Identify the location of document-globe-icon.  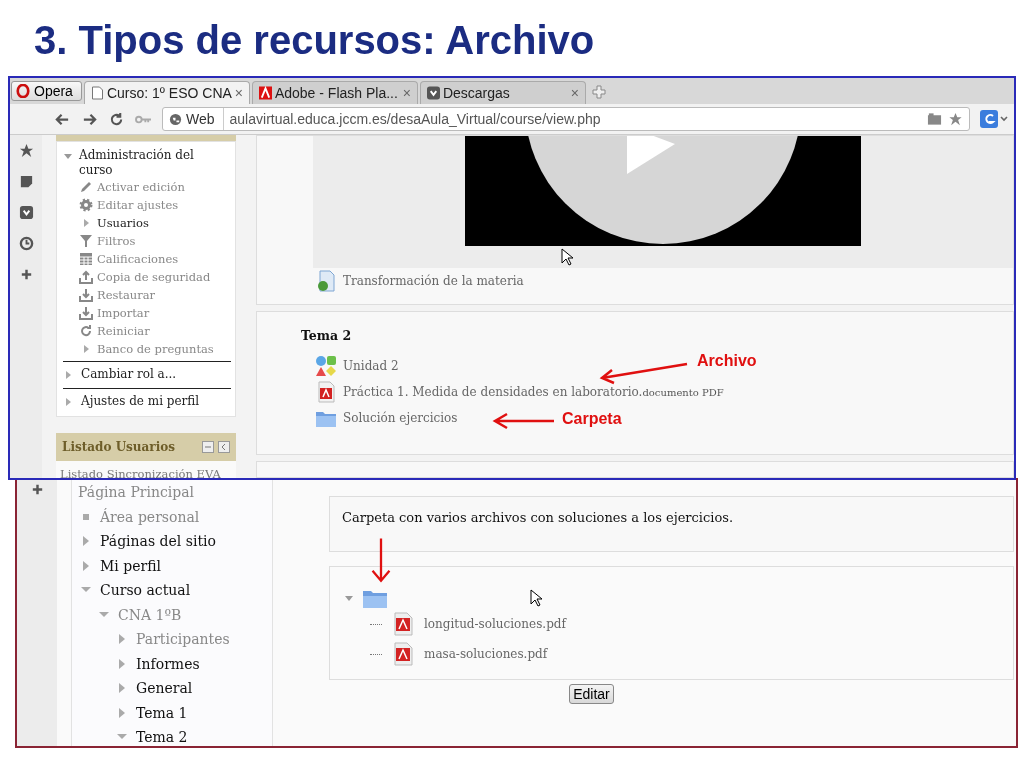
(326, 281).